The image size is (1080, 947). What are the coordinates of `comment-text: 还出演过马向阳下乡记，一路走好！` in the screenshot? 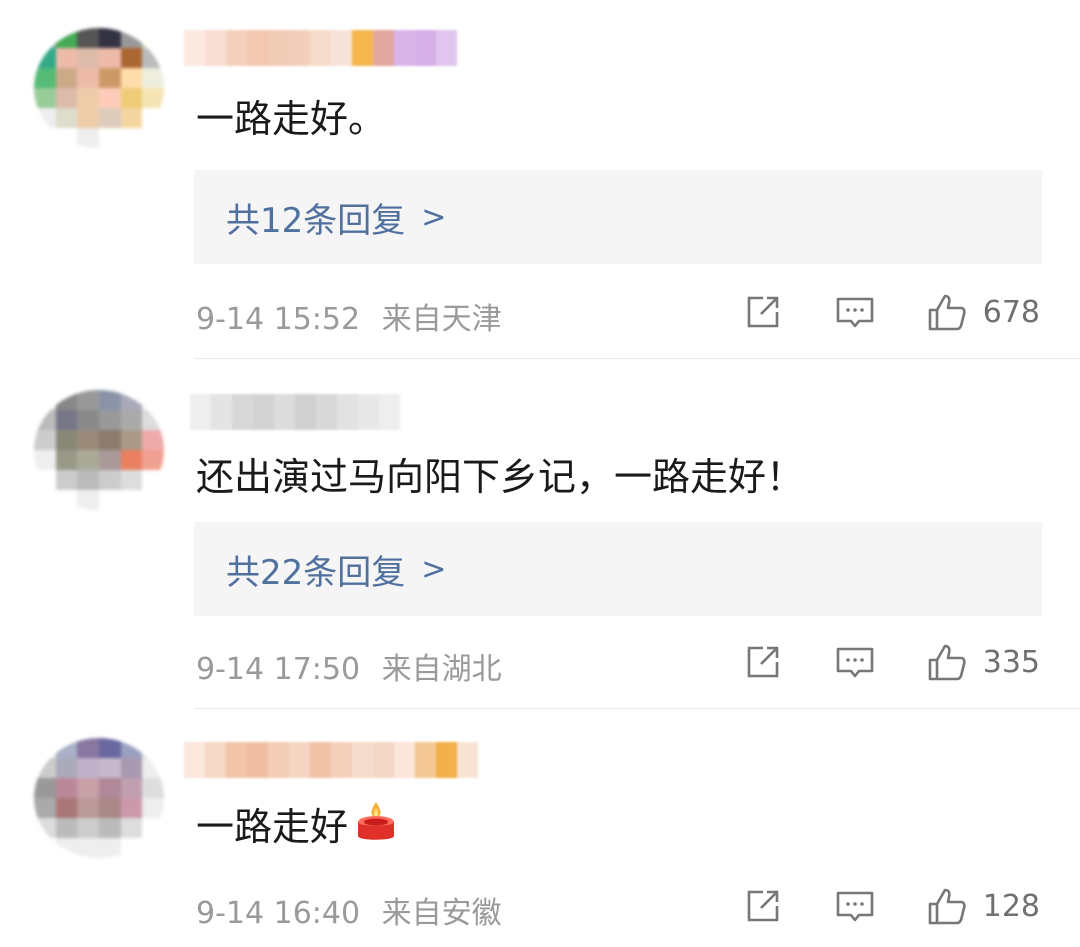 It's located at (500, 477).